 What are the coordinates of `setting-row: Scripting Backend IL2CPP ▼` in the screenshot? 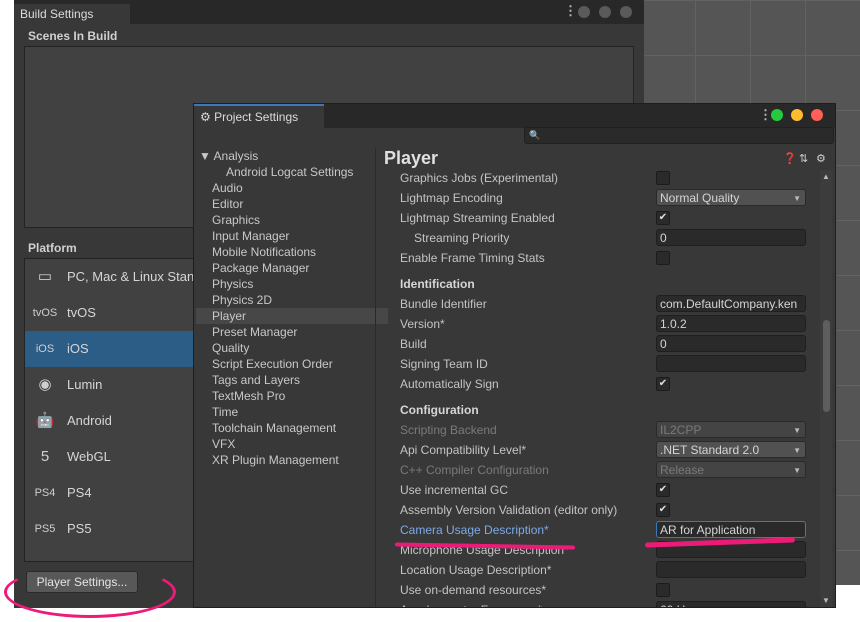 It's located at (598, 430).